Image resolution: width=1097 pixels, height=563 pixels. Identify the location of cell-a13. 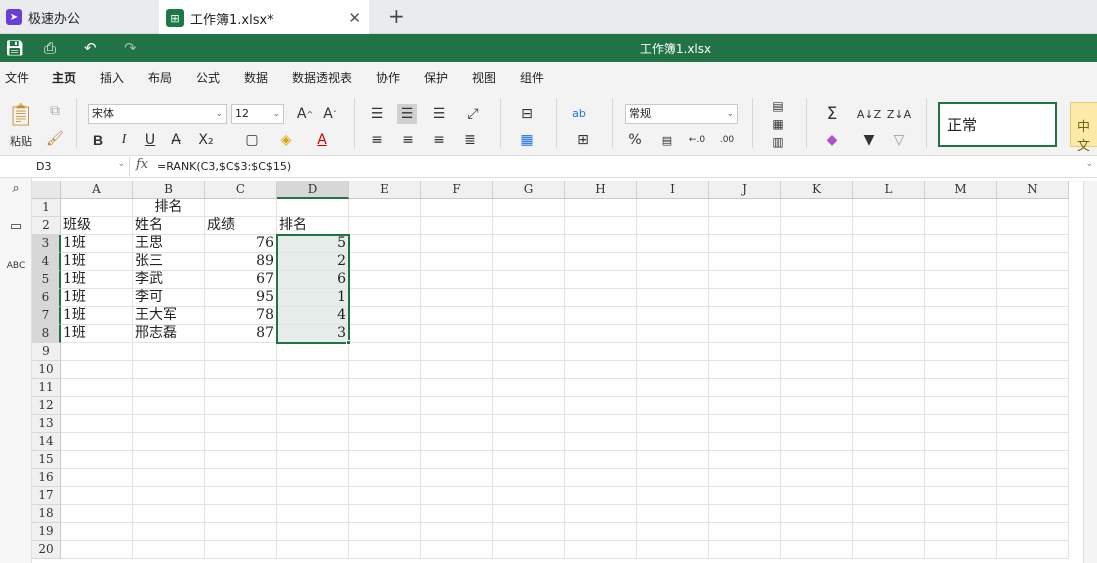
(97, 424).